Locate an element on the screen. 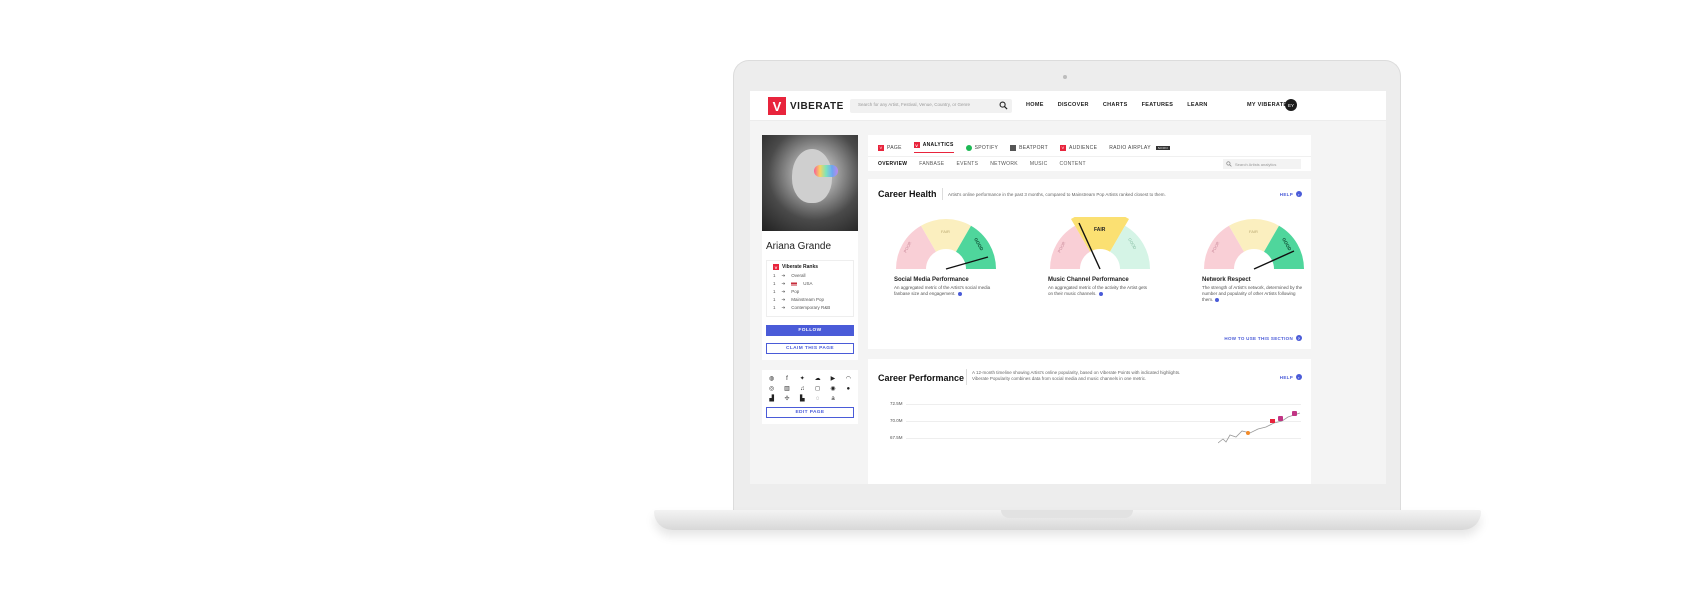 The height and width of the screenshot is (607, 1707). tab-label: AUDIENCE is located at coordinates (1083, 147).